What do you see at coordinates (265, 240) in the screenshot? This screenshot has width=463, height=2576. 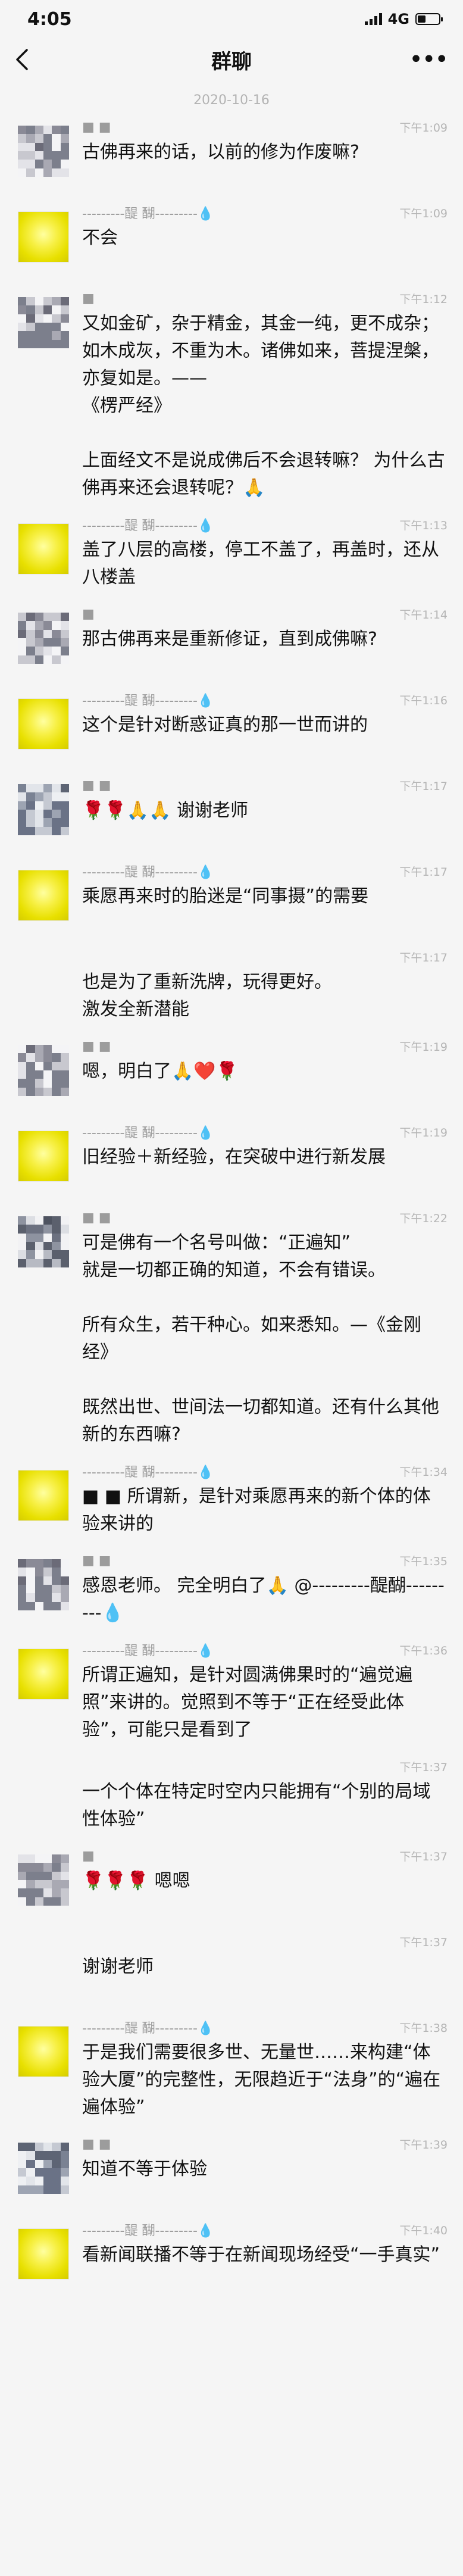 I see `message-body: ---------醍 醐---------💧 下午1:09 不会` at bounding box center [265, 240].